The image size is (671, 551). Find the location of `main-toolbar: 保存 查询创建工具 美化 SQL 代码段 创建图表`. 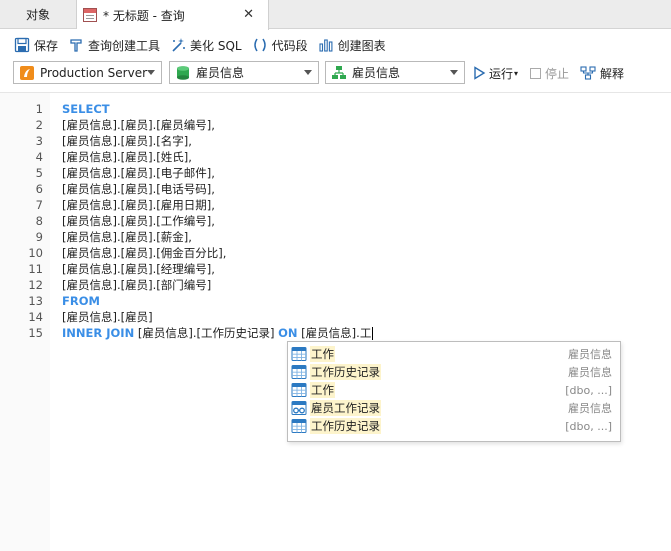

main-toolbar: 保存 查询创建工具 美化 SQL 代码段 创建图表 is located at coordinates (335, 45).